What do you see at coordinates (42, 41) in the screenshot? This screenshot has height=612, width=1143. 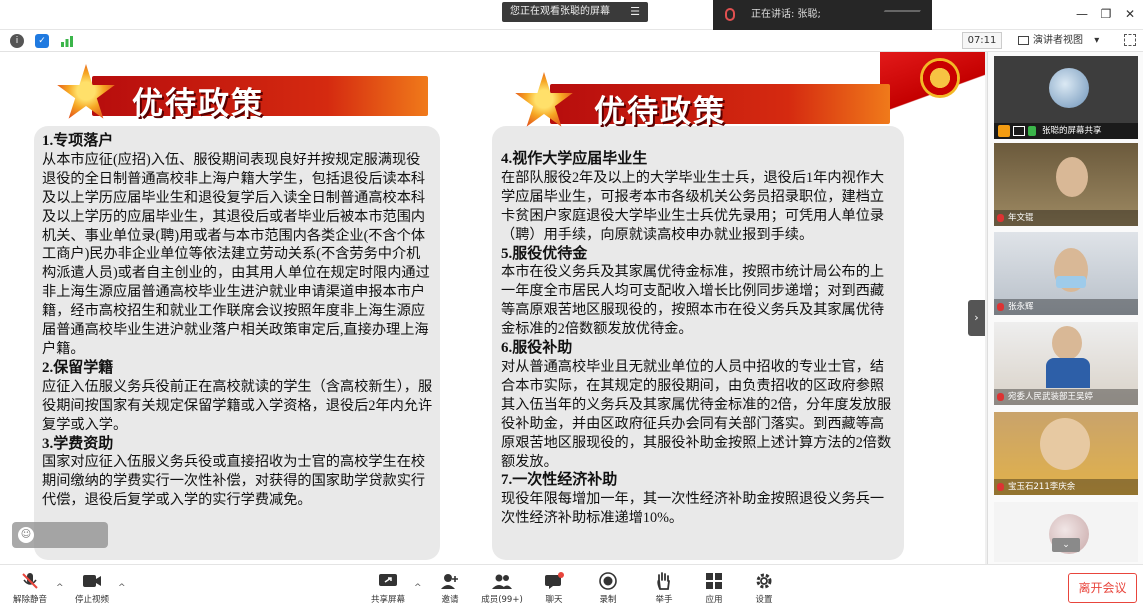 I see `shield-icon: ✓` at bounding box center [42, 41].